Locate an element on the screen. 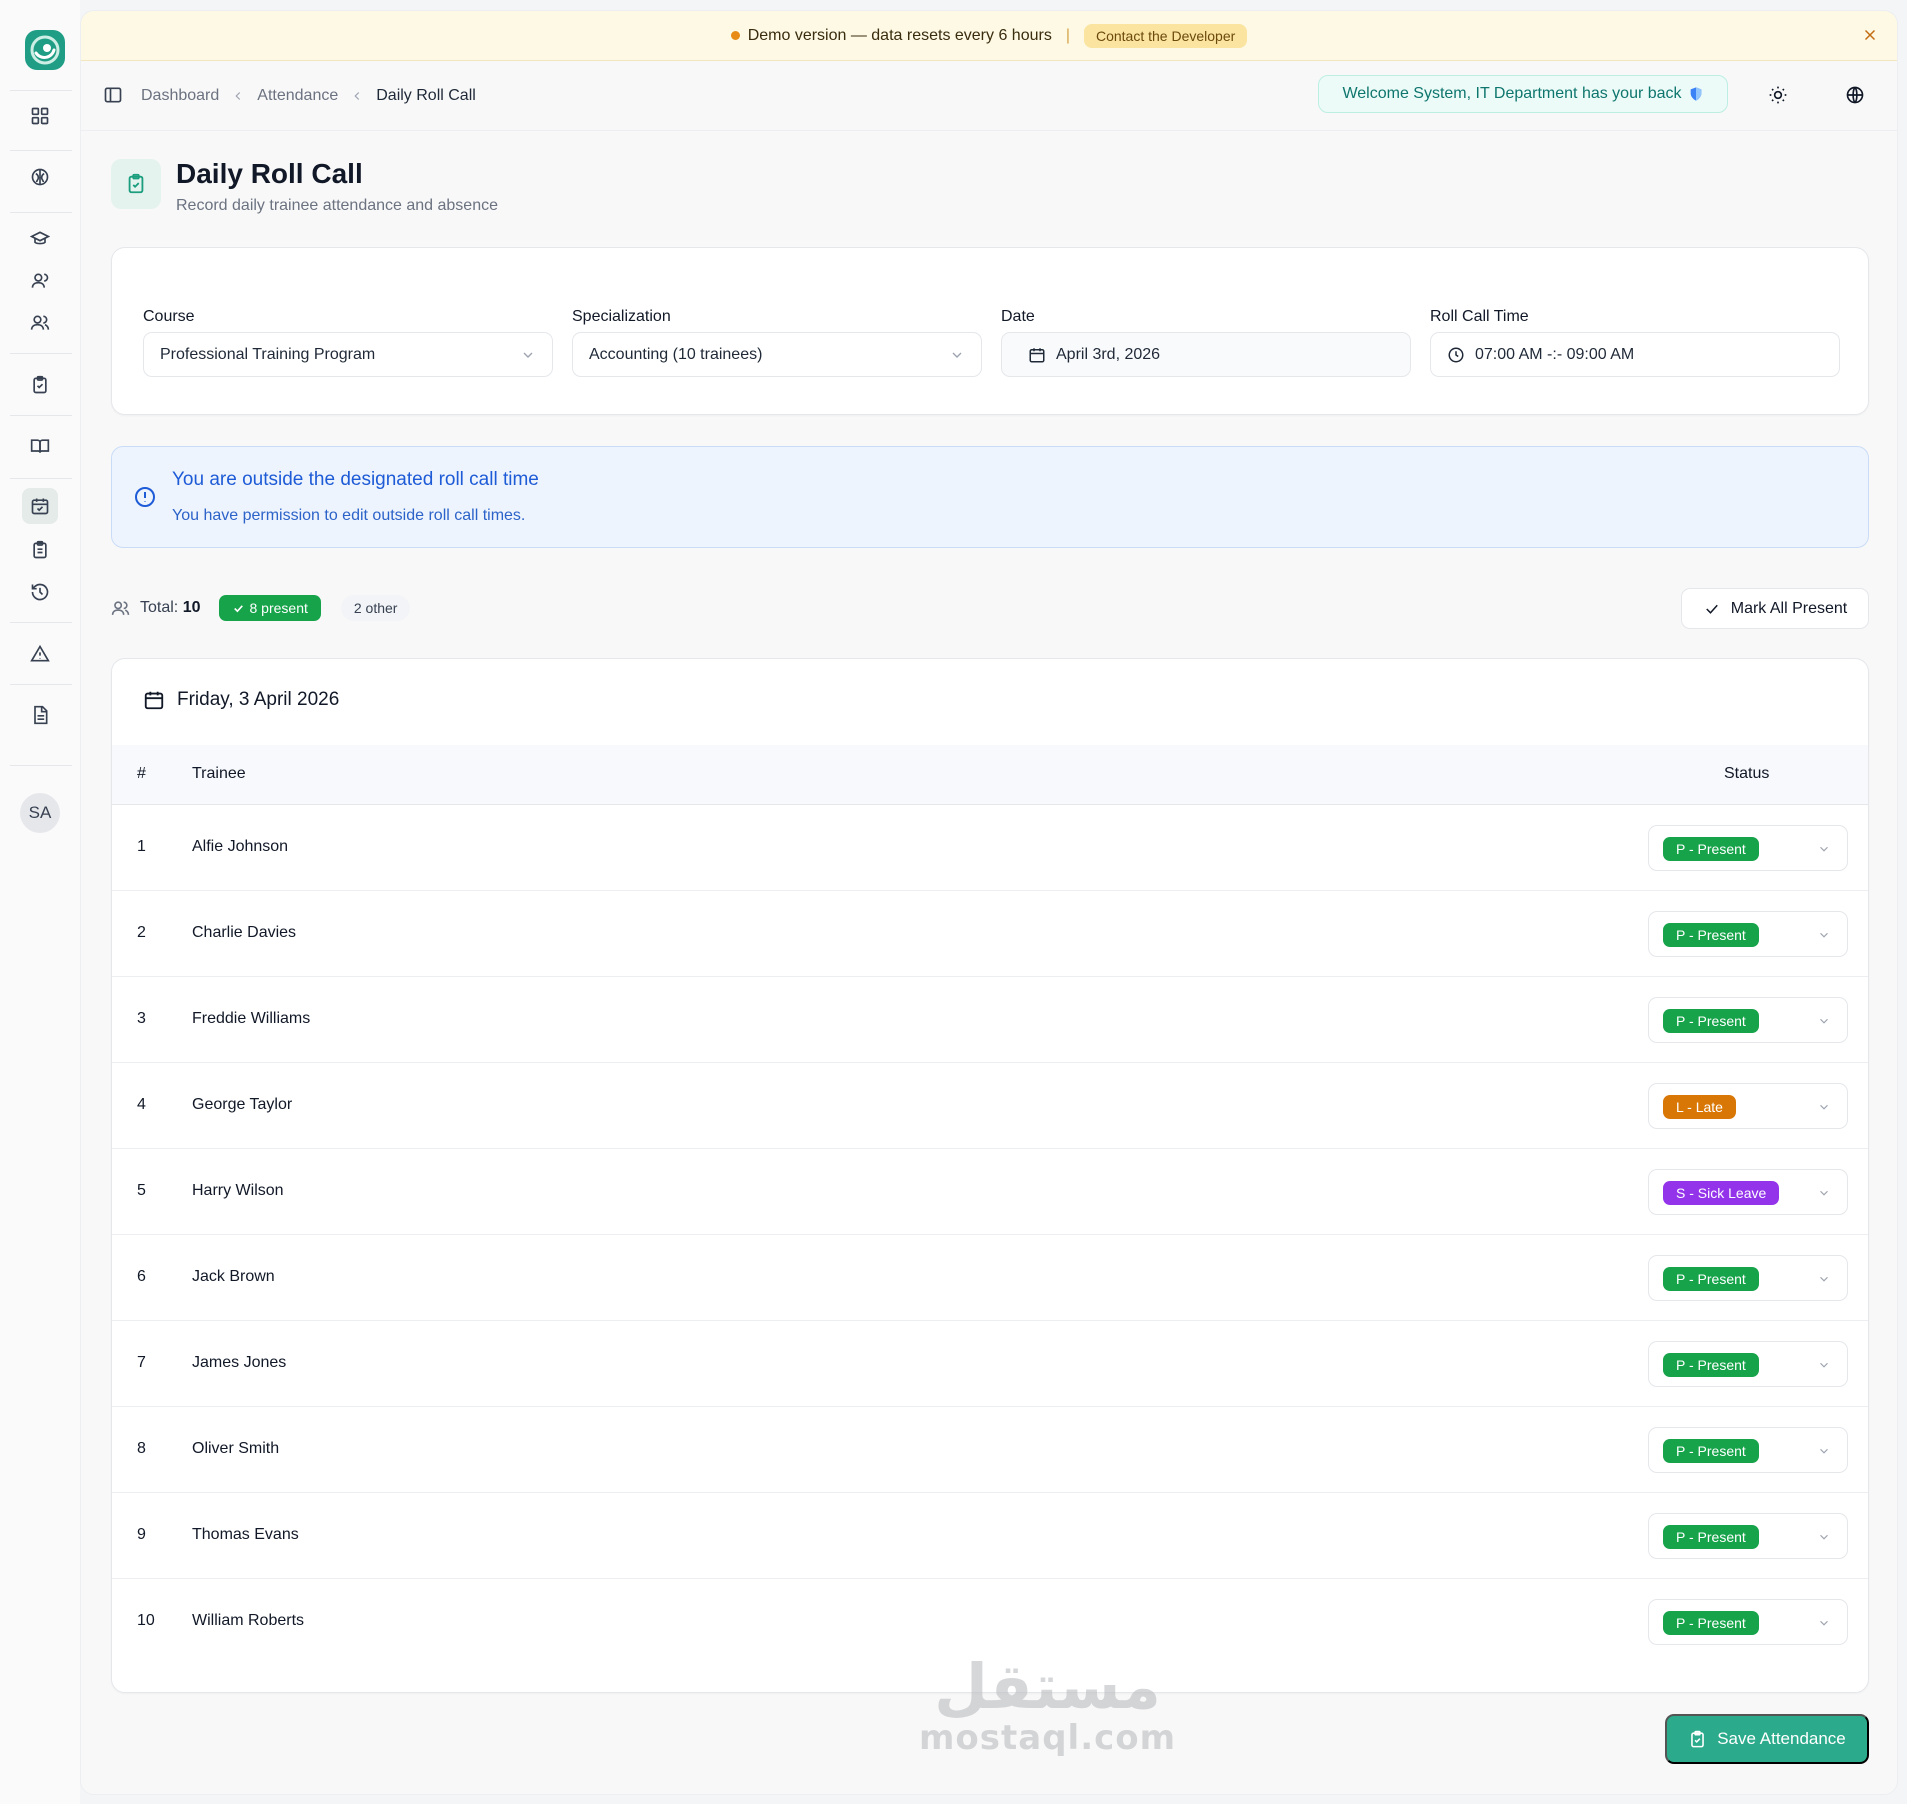 The height and width of the screenshot is (1804, 1907). row-number: 9 is located at coordinates (141, 1534).